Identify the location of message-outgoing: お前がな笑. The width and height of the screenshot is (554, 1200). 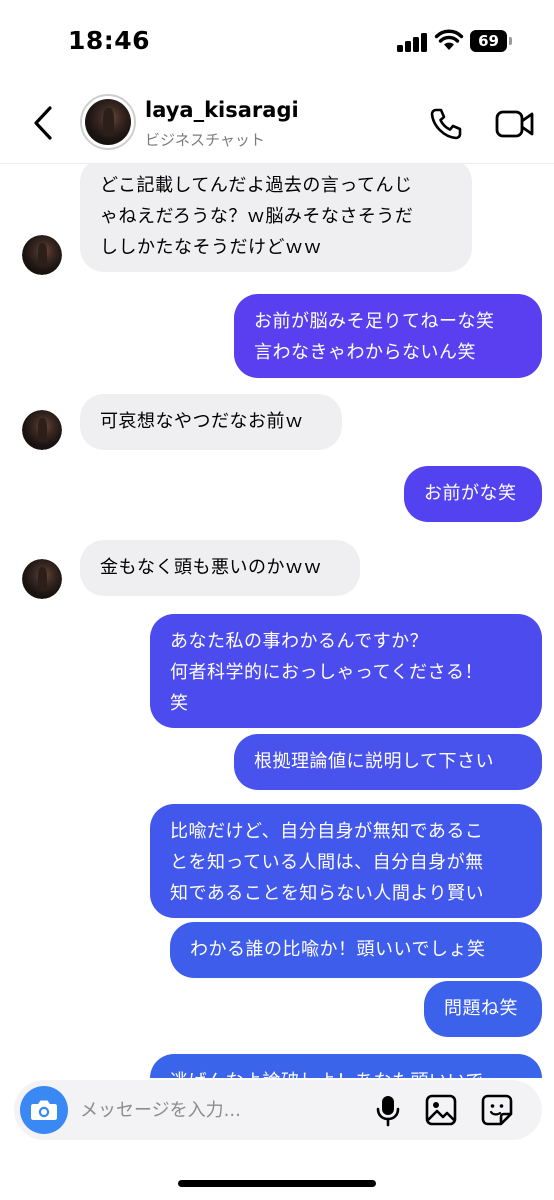
(473, 494).